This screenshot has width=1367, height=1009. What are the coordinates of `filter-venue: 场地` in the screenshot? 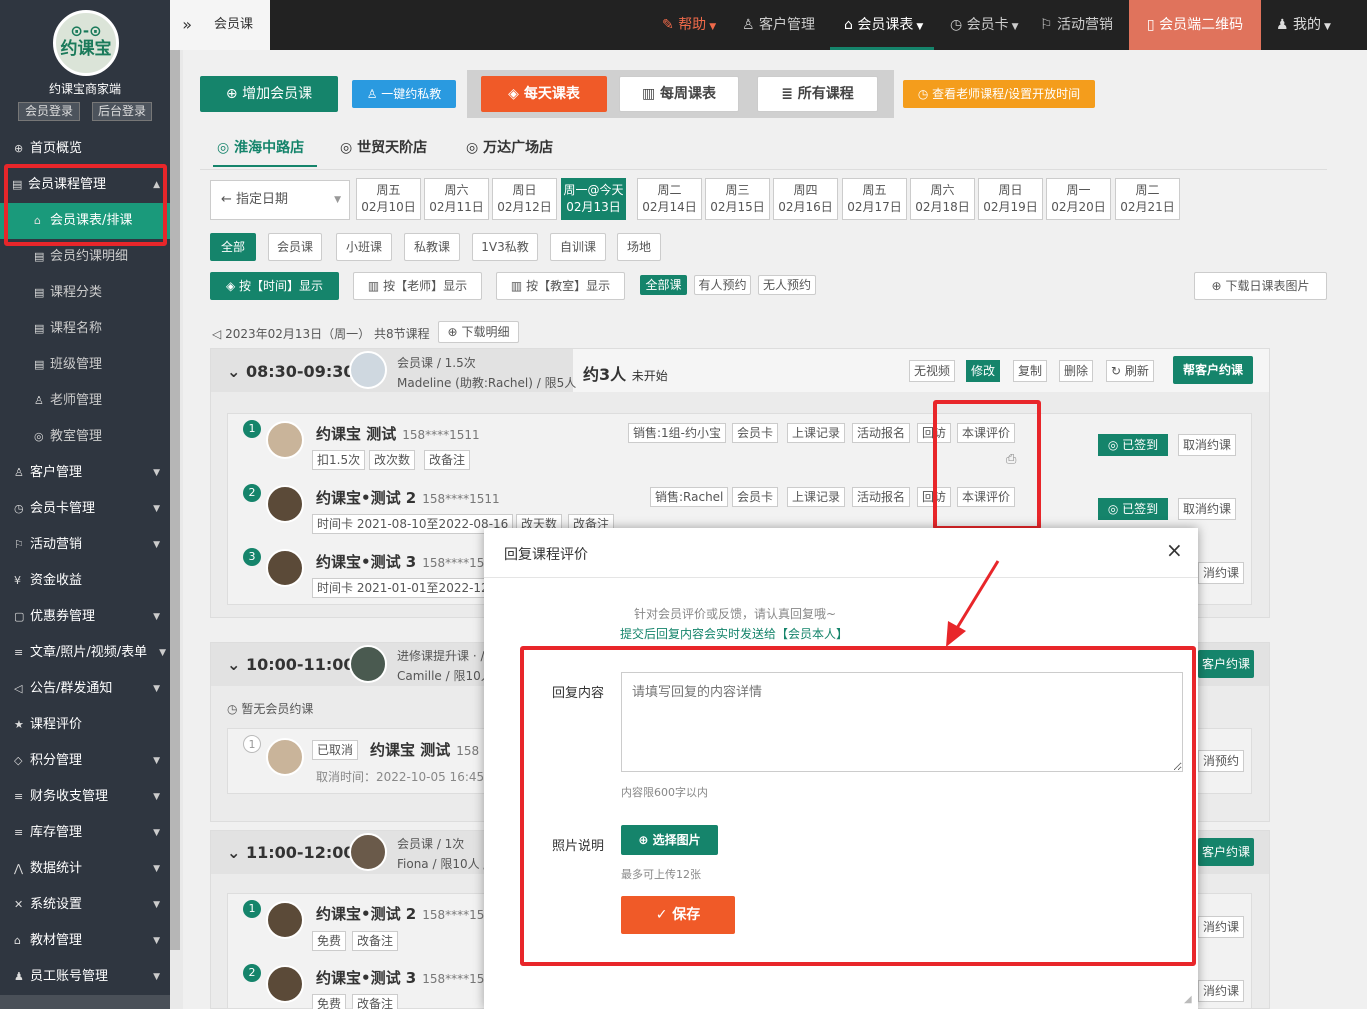 It's located at (639, 247).